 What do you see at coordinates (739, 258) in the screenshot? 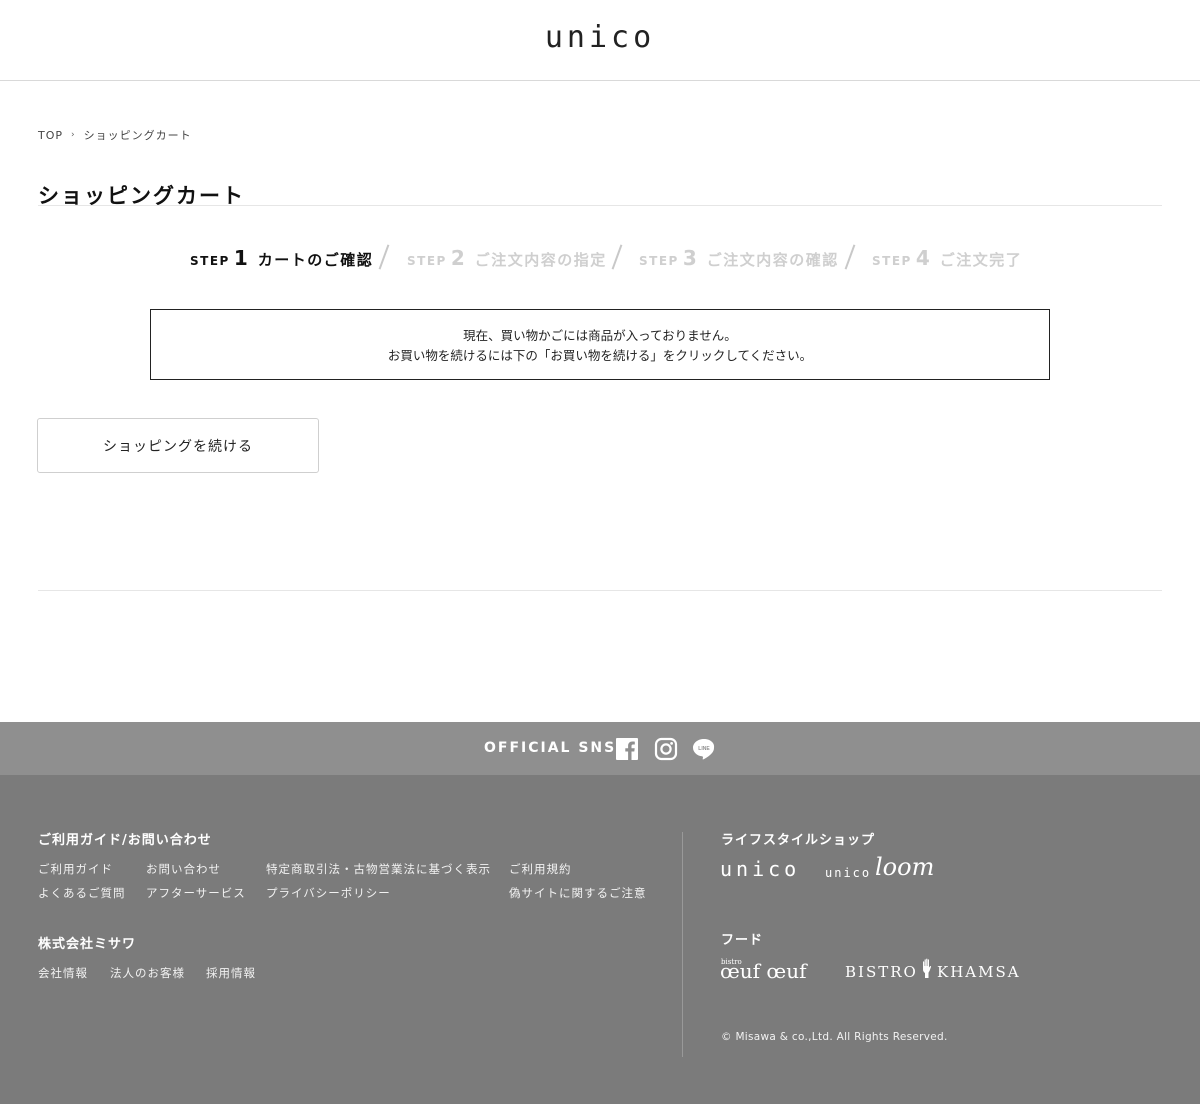
I see `step-3: STEP 3 ご注文内容の確認` at bounding box center [739, 258].